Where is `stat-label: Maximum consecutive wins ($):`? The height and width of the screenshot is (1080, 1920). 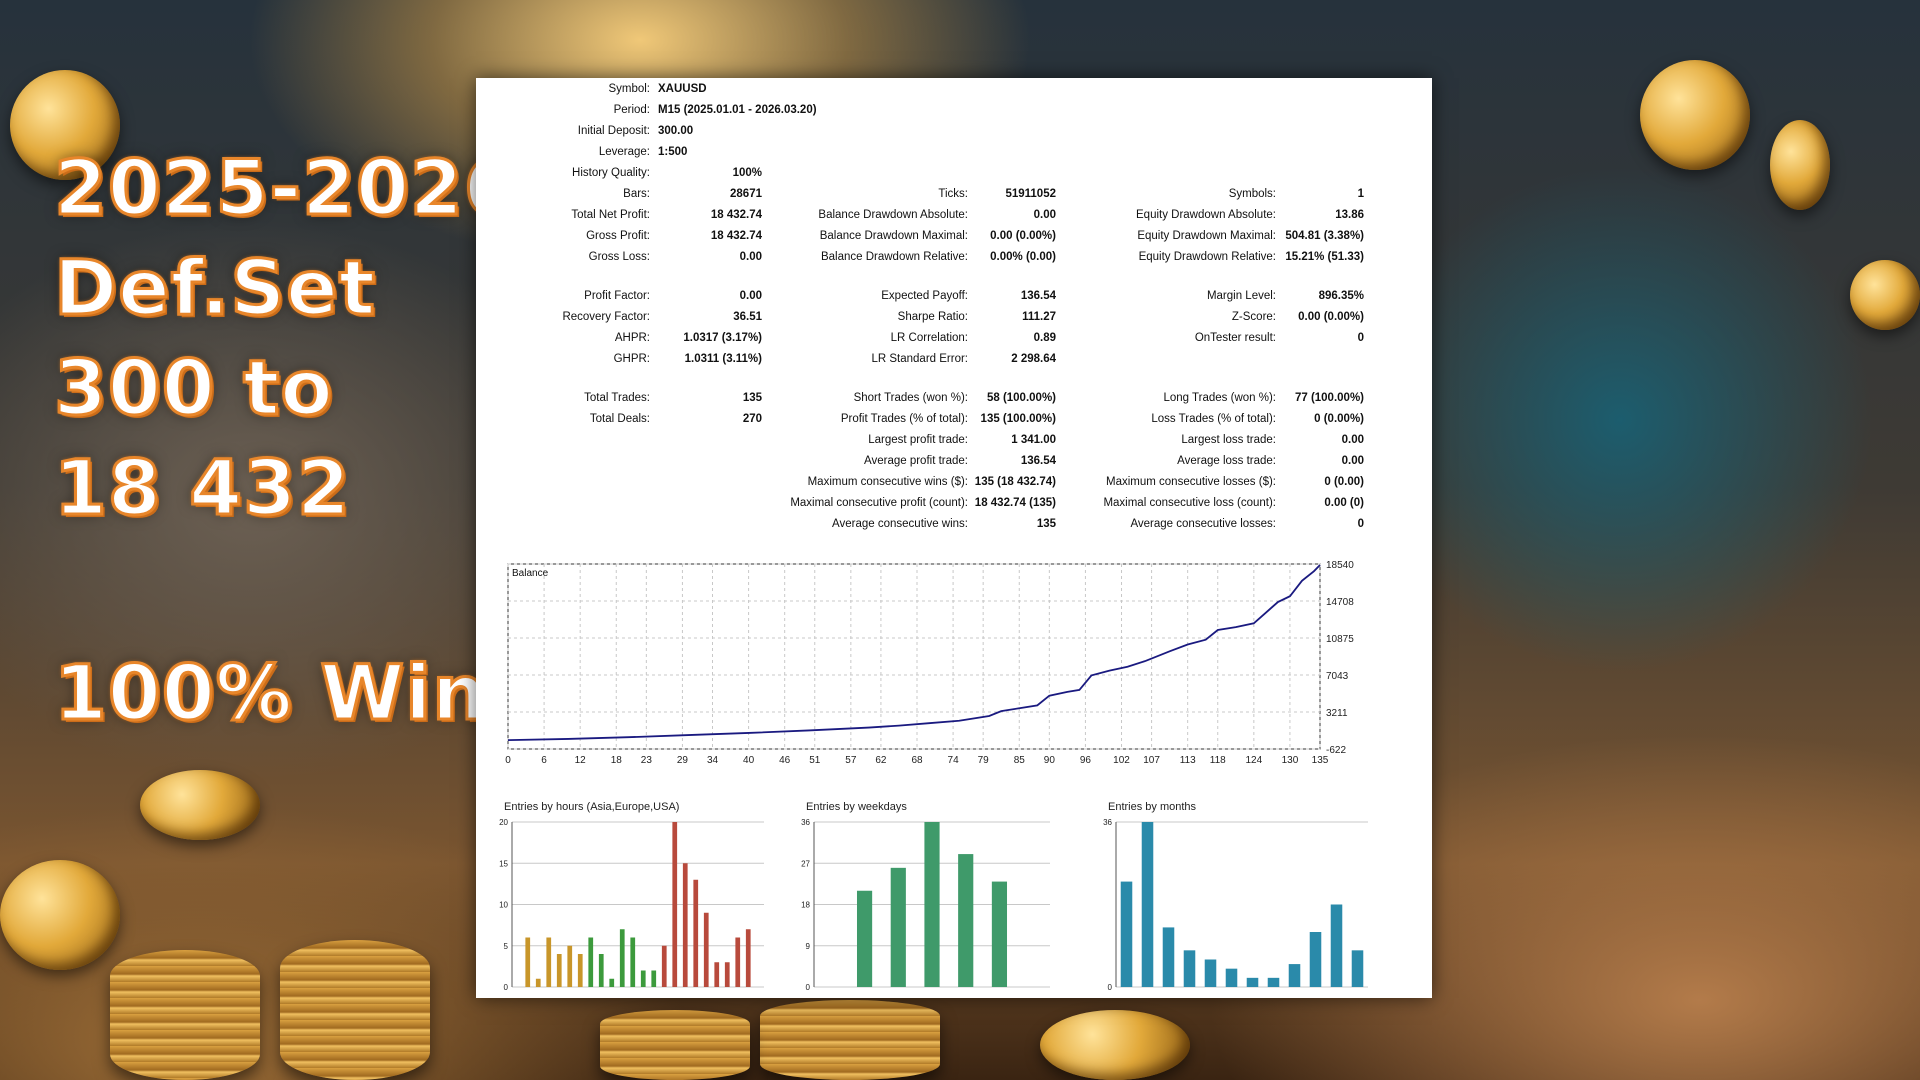 stat-label: Maximum consecutive wins ($): is located at coordinates (887, 482).